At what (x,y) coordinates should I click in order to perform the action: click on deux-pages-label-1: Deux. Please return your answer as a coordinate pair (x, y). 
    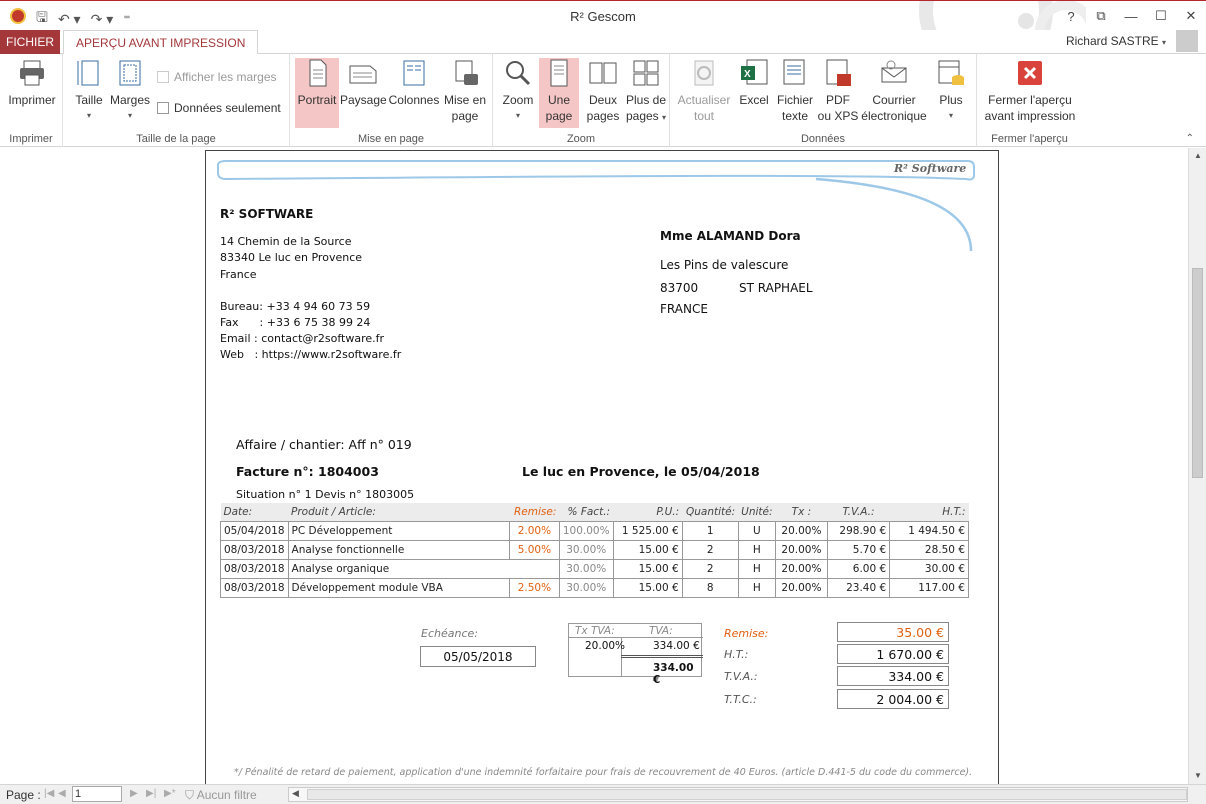
    Looking at the image, I should click on (602, 100).